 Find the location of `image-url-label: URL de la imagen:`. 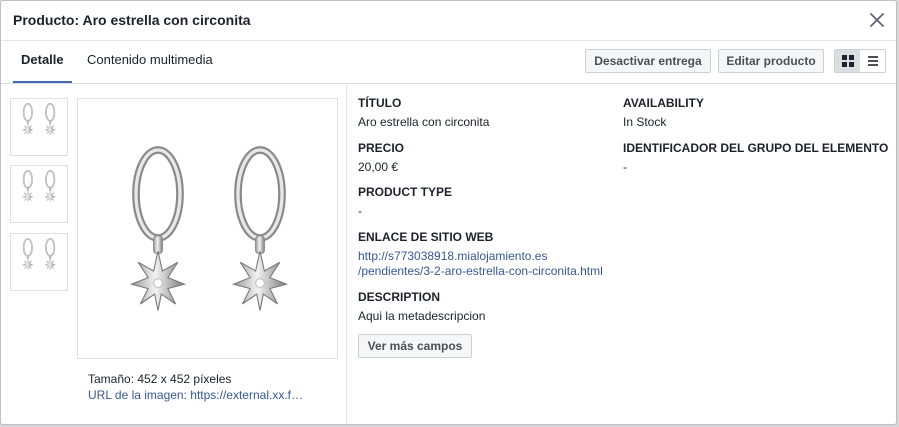

image-url-label: URL de la imagen: is located at coordinates (139, 395).